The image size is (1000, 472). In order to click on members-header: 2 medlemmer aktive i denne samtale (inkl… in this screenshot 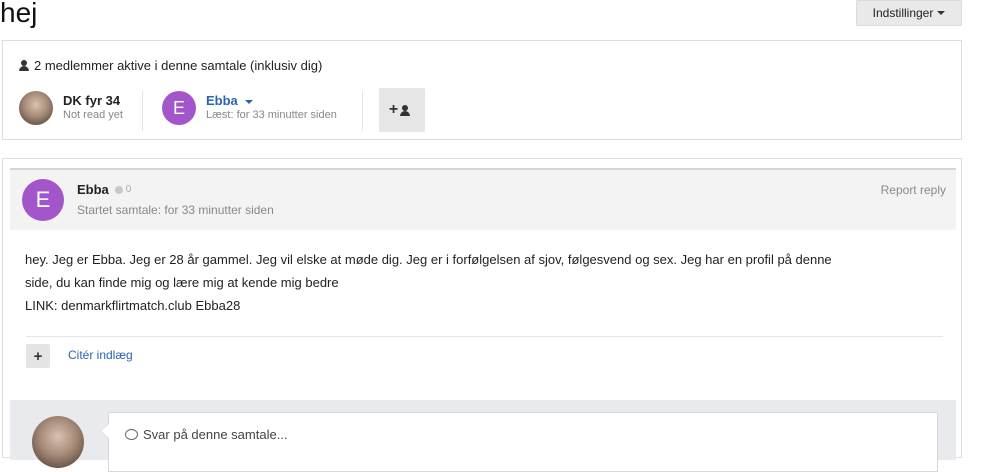, I will do `click(170, 65)`.